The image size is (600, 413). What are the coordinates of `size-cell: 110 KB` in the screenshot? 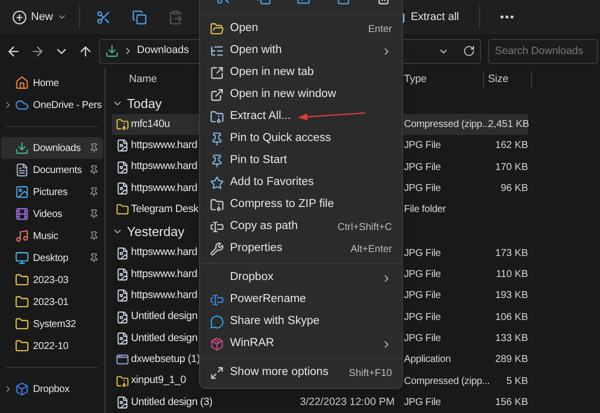 It's located at (512, 274).